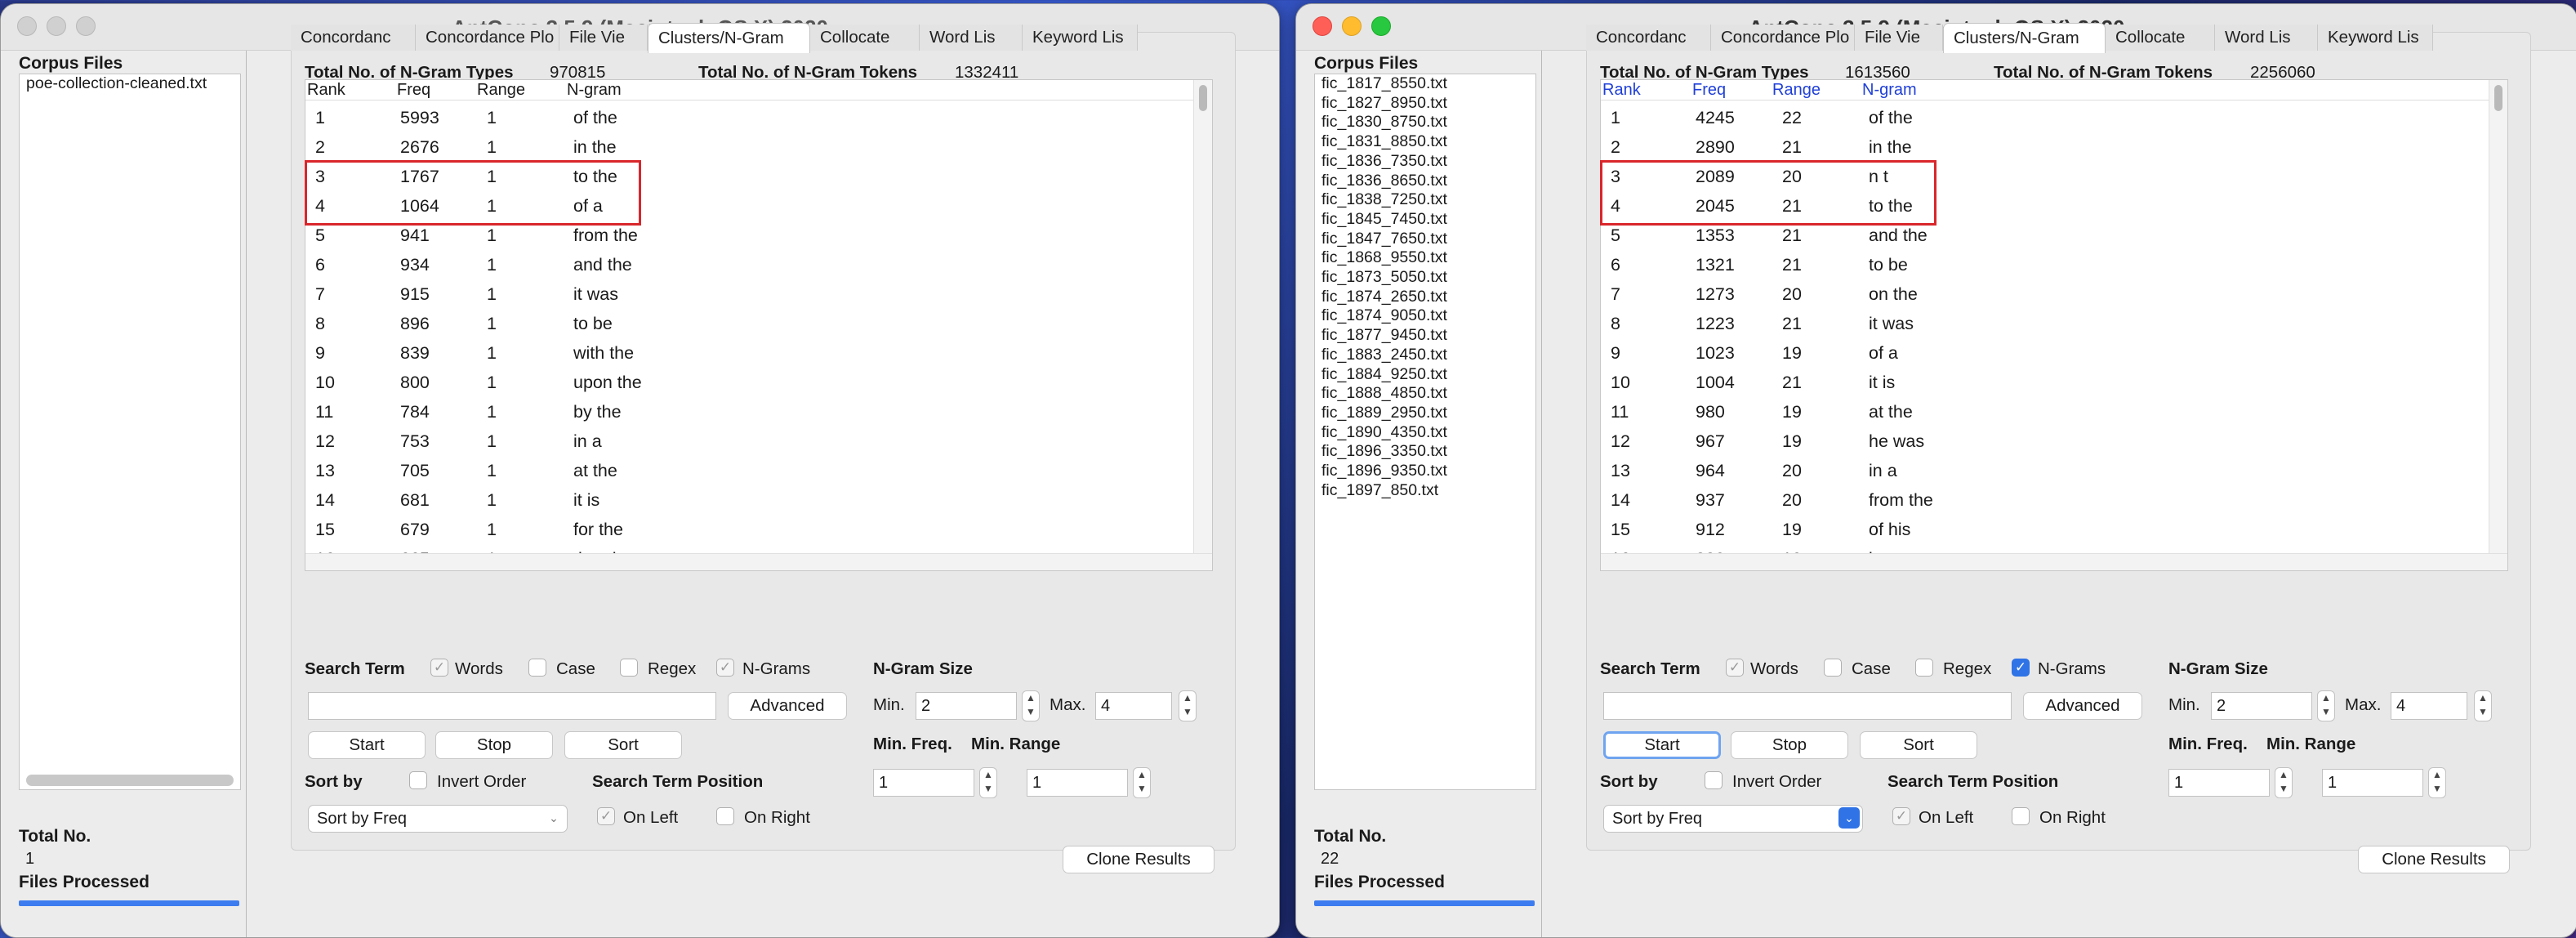 Image resolution: width=2576 pixels, height=938 pixels. Describe the element at coordinates (748, 500) in the screenshot. I see `table-row: 14 681 1 it is` at that location.